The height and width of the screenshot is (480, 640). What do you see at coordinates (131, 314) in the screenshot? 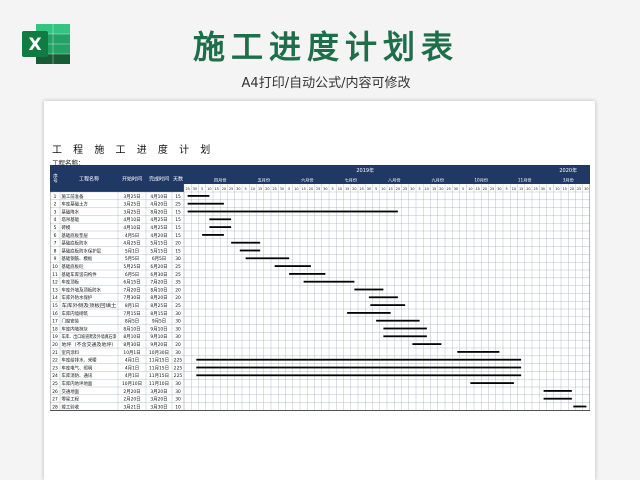
I see `row-start: 7月15日` at bounding box center [131, 314].